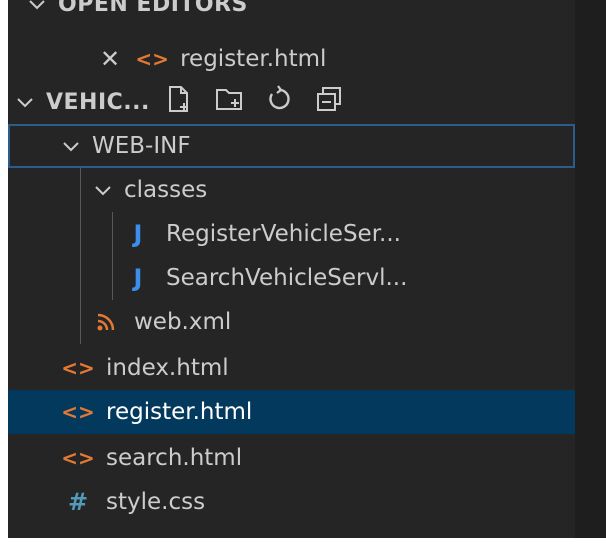 This screenshot has width=606, height=548. Describe the element at coordinates (106, 322) in the screenshot. I see `rss-xml-icon` at that location.